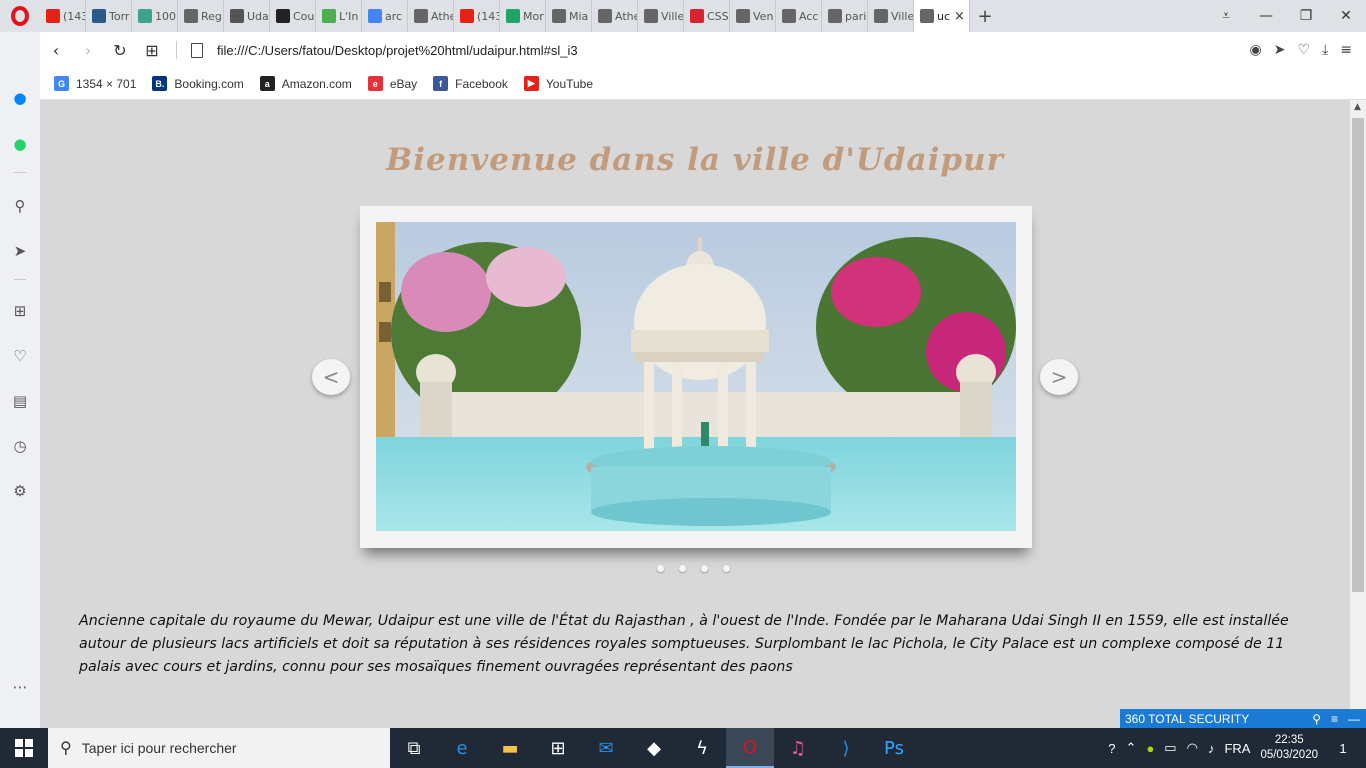 The height and width of the screenshot is (768, 1366). I want to click on browser-tab: CSS, so click(707, 16).